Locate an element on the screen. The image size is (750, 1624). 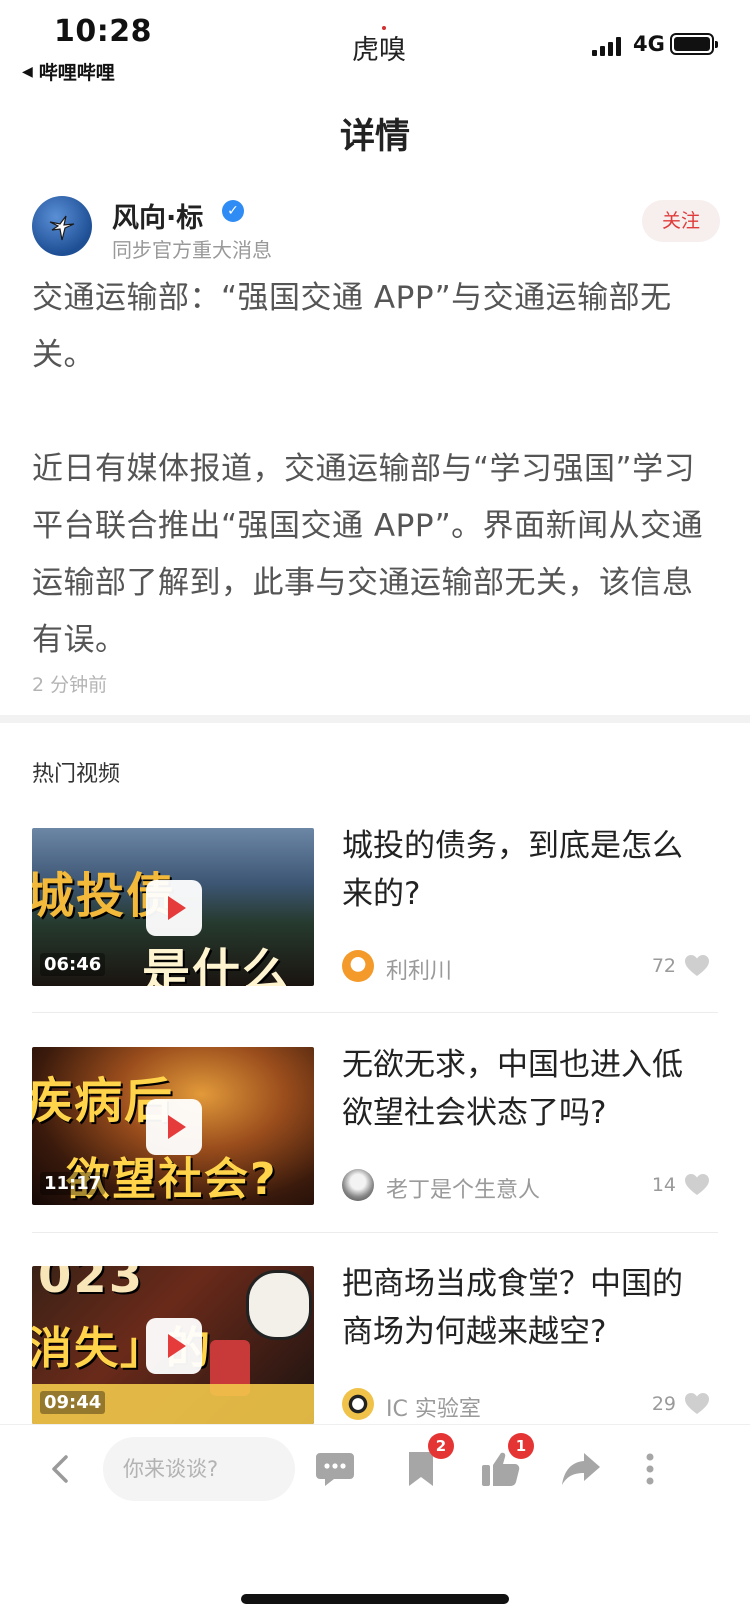
author-avatar is located at coordinates (62, 226).